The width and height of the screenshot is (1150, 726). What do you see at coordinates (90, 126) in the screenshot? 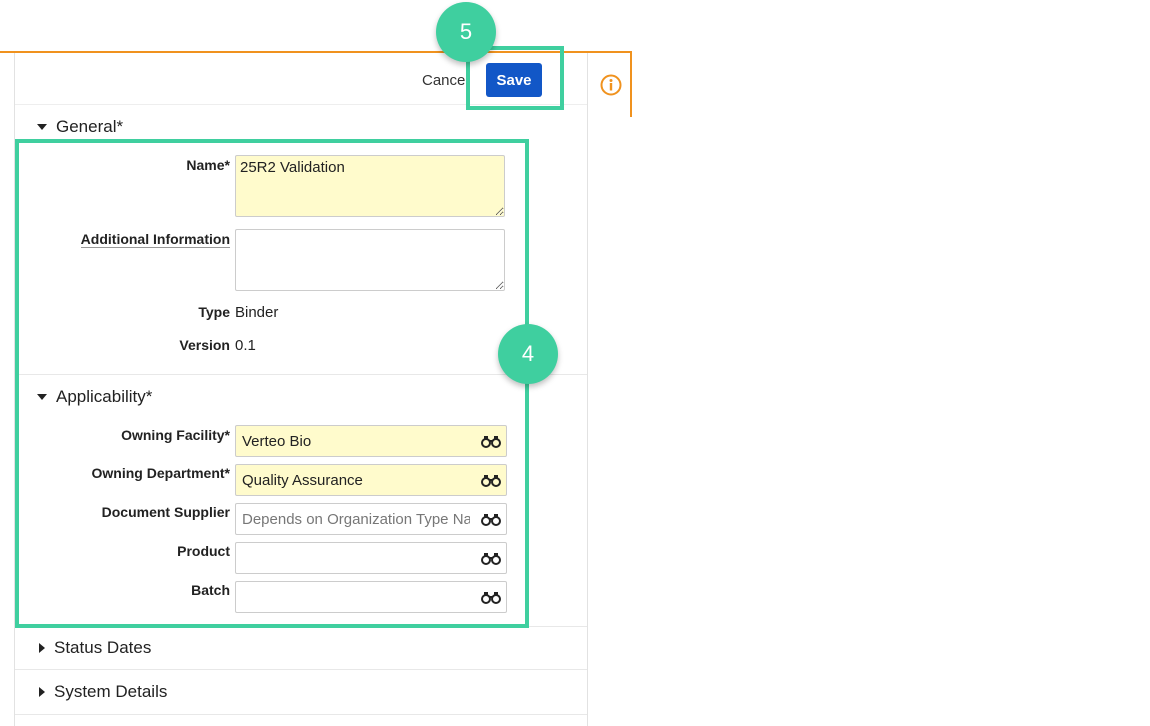
I see `section-general-title: General*` at bounding box center [90, 126].